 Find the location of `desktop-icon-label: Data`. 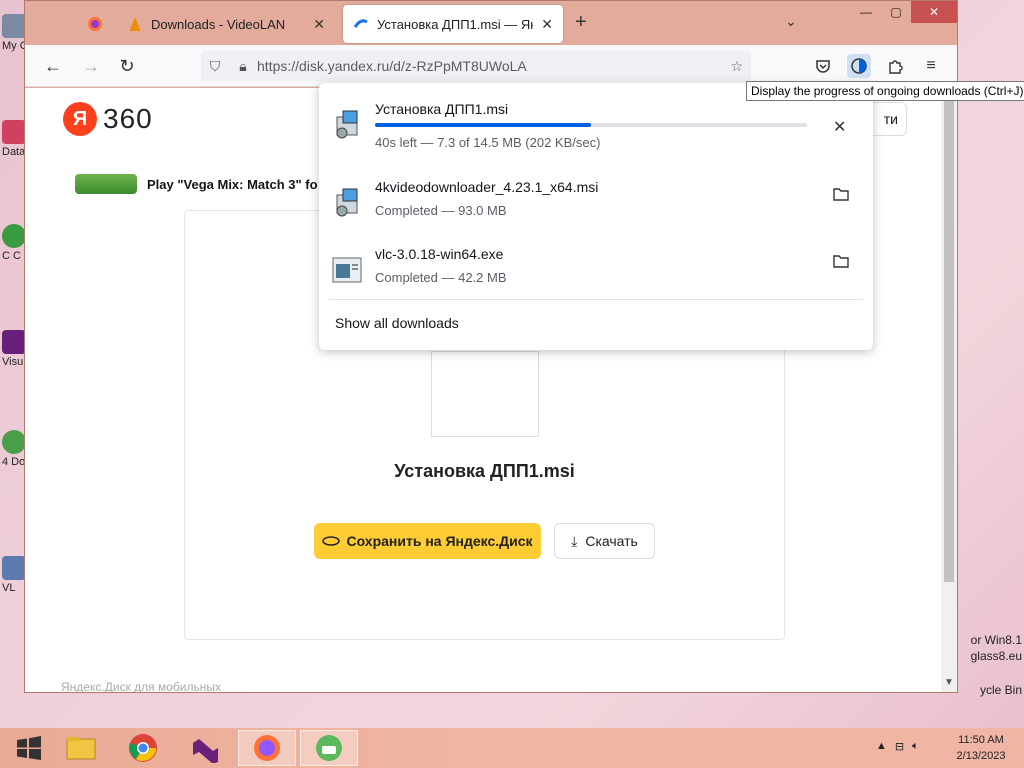

desktop-icon-label: Data is located at coordinates (14, 152).